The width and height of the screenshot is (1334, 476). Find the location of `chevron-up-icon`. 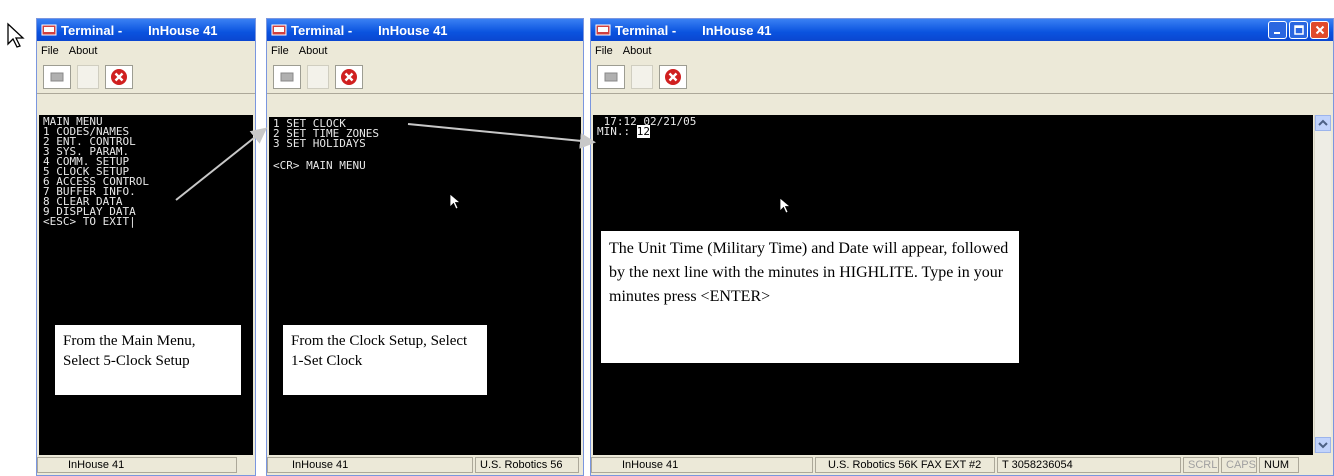

chevron-up-icon is located at coordinates (1323, 122).